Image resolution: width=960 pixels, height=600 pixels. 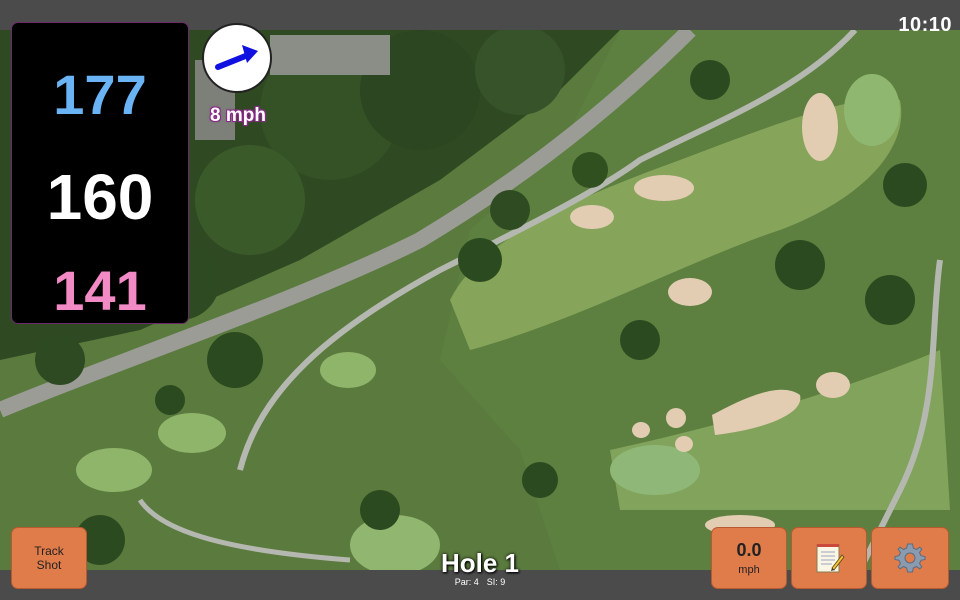 I want to click on gear-icon, so click(x=910, y=558).